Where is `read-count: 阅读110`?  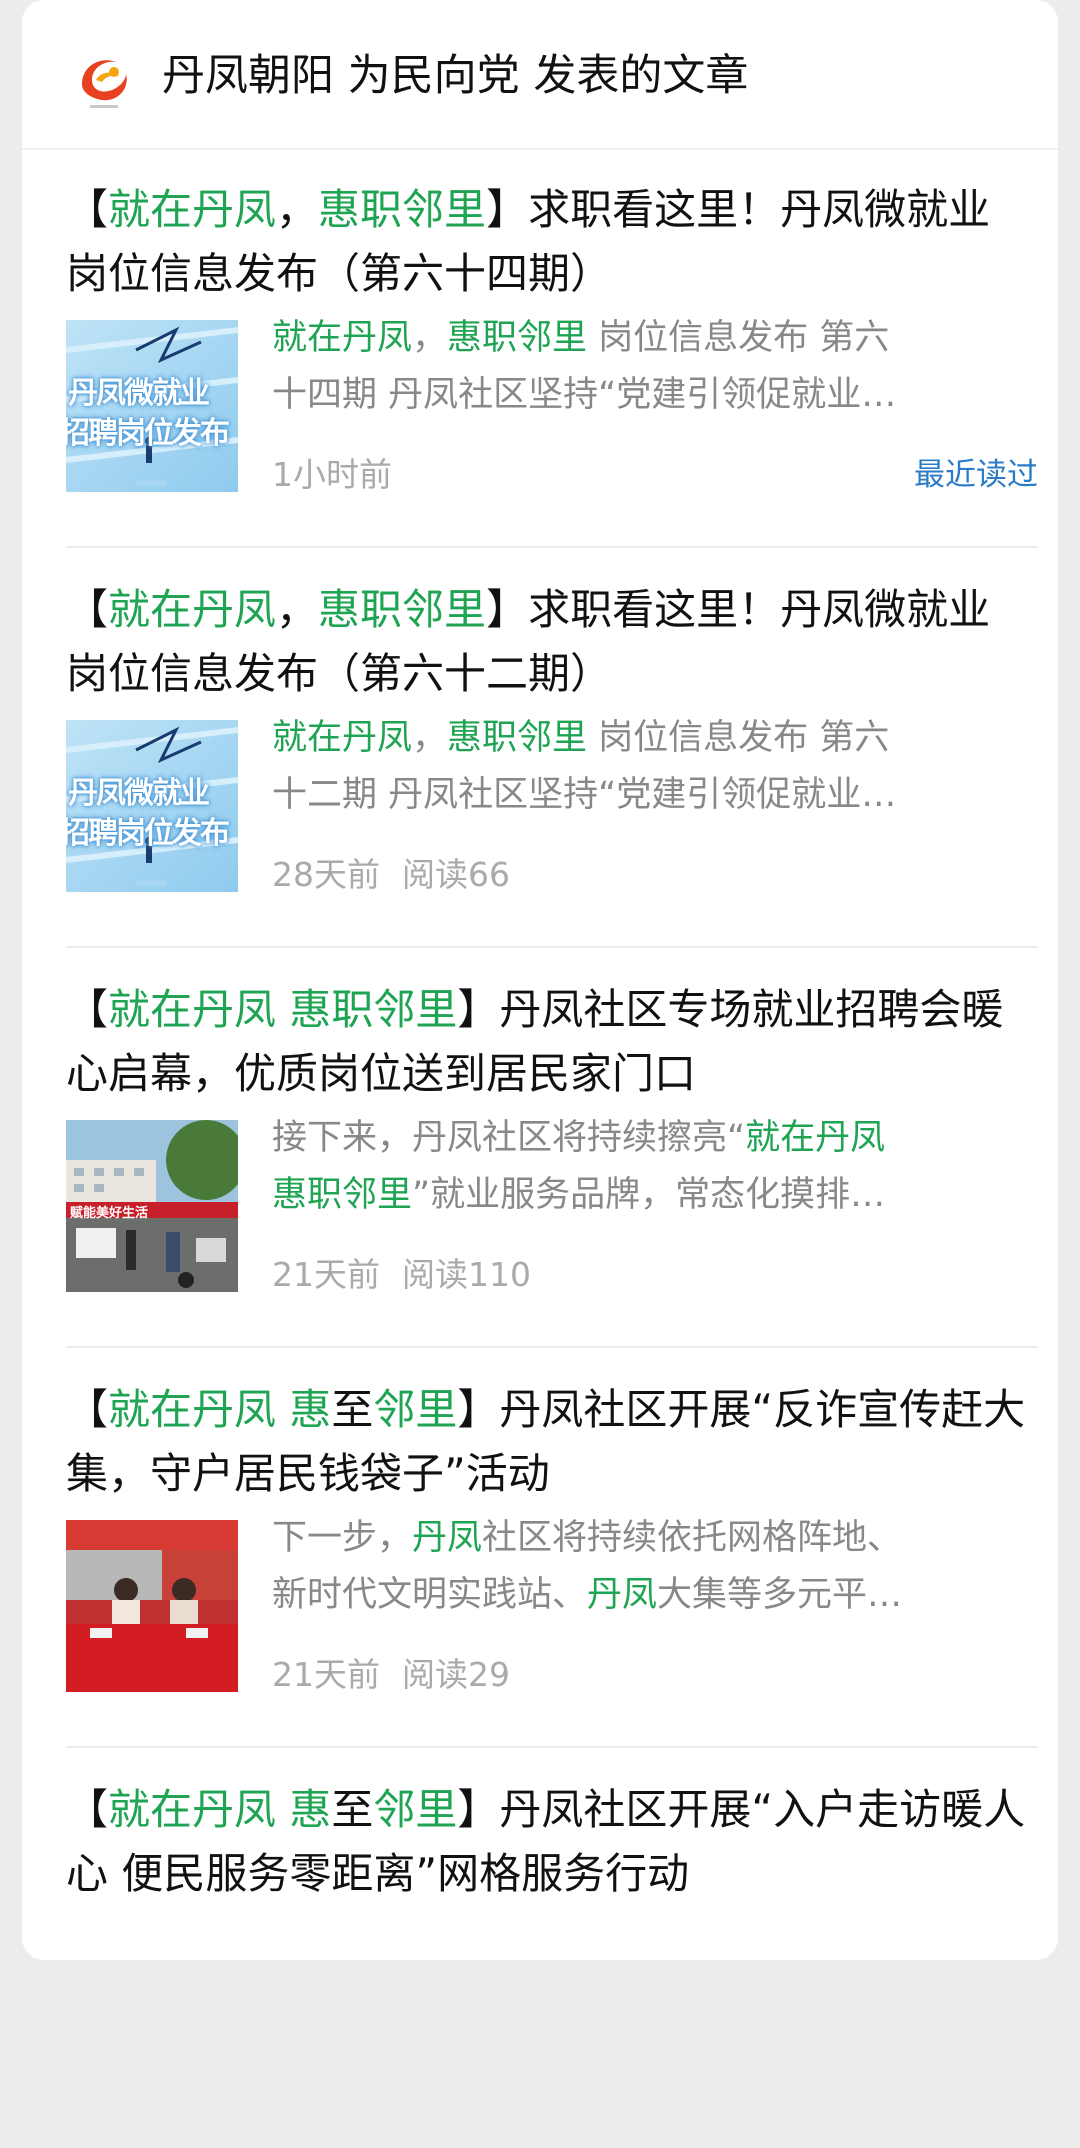 read-count: 阅读110 is located at coordinates (466, 1274).